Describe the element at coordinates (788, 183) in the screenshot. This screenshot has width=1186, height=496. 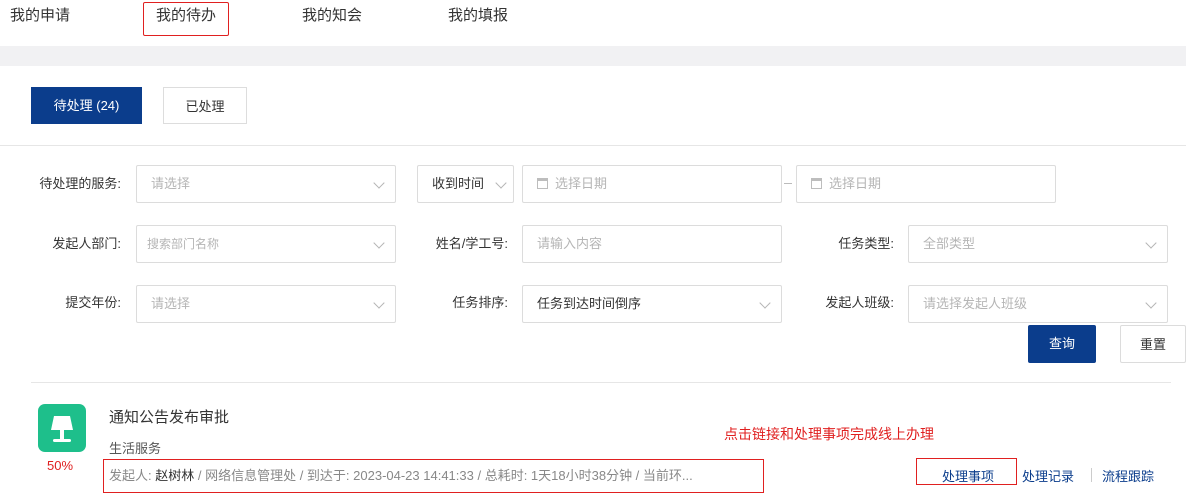
I see `date-range-separator` at that location.